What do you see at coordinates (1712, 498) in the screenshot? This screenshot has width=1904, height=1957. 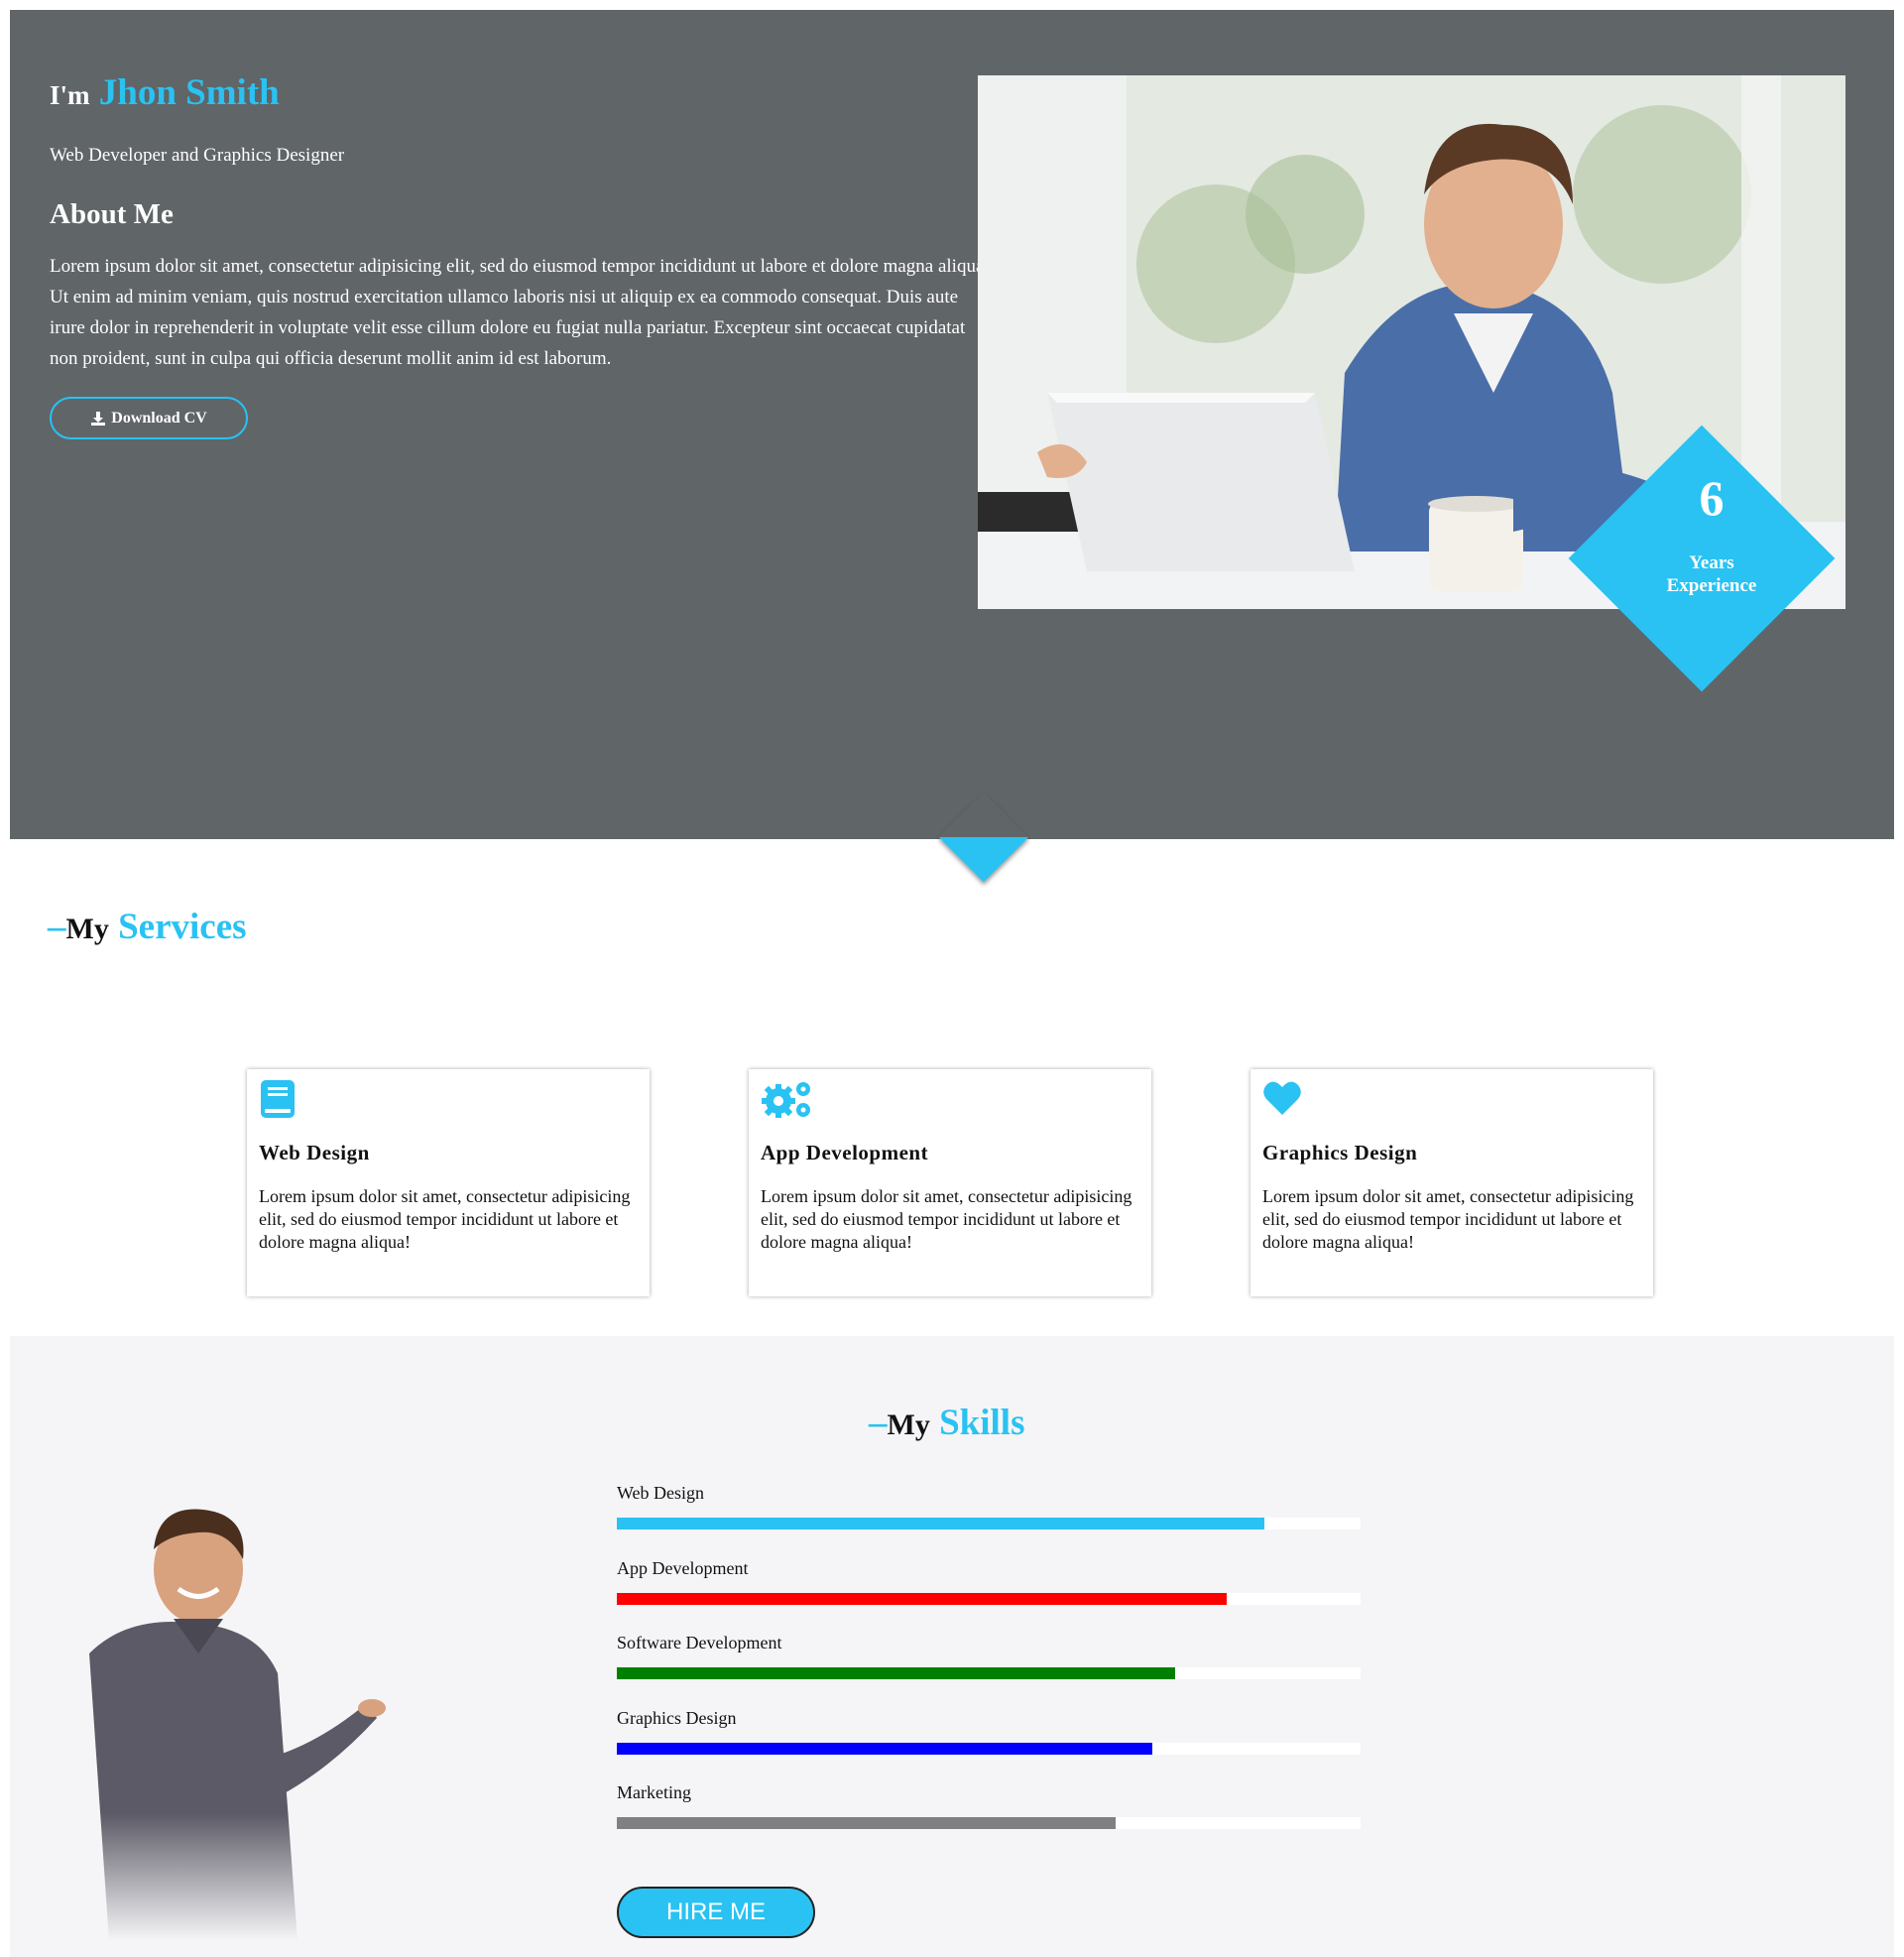 I see `experience-number: 6` at bounding box center [1712, 498].